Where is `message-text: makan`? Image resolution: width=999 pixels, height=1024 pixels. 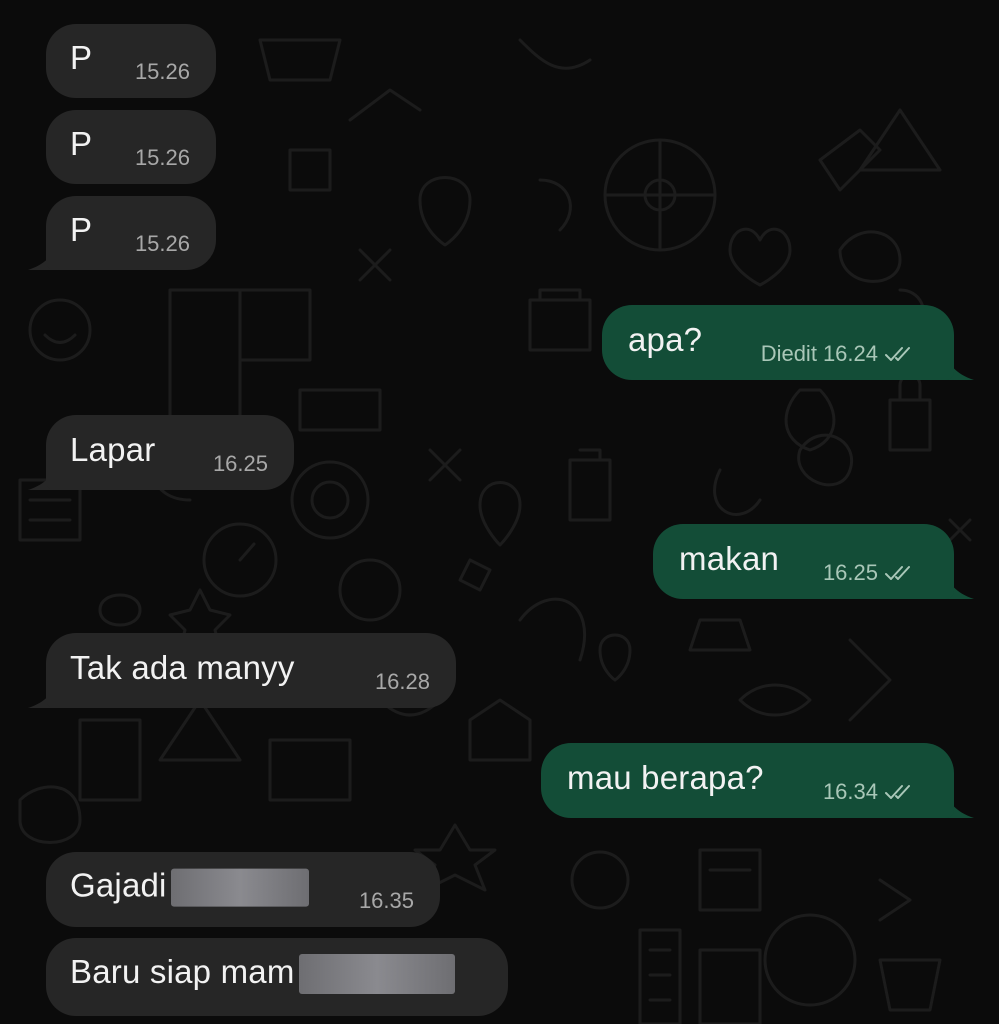
message-text: makan is located at coordinates (729, 558).